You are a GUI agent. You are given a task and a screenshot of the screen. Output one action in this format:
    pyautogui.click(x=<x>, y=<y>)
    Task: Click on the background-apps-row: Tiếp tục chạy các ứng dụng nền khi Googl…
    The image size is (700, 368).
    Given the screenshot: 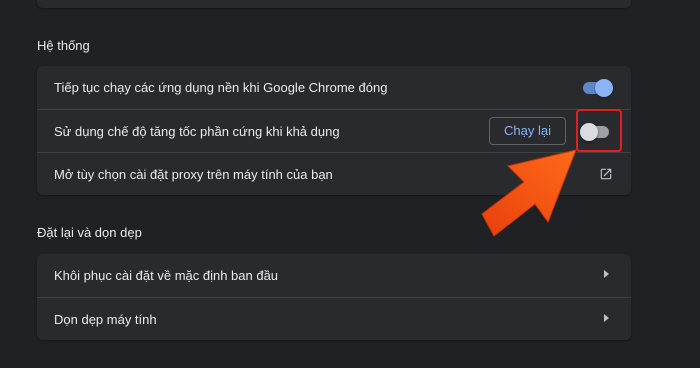 What is the action you would take?
    pyautogui.click(x=334, y=87)
    